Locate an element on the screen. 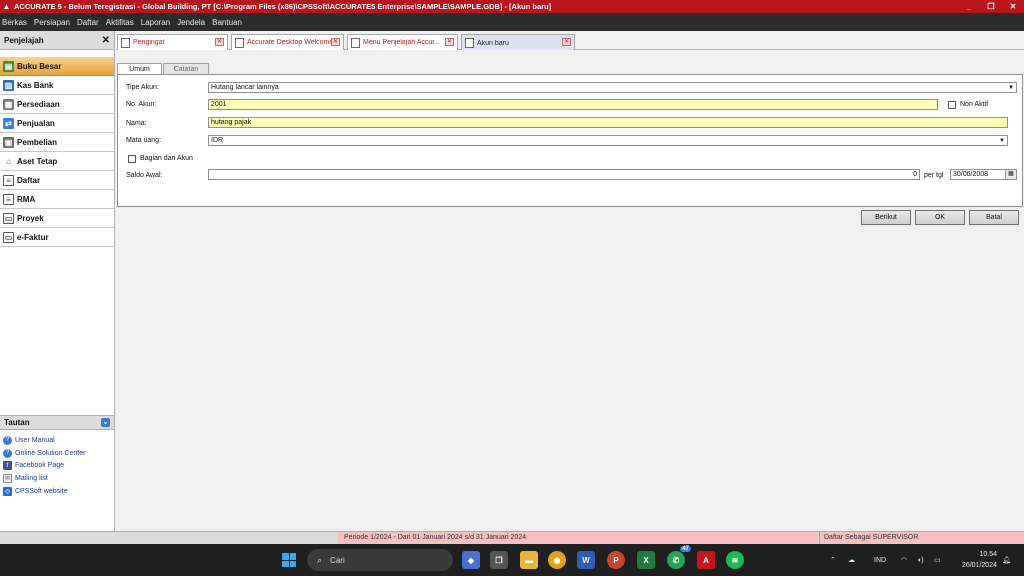  sidebar-item-label: Aset Tetap is located at coordinates (37, 161).